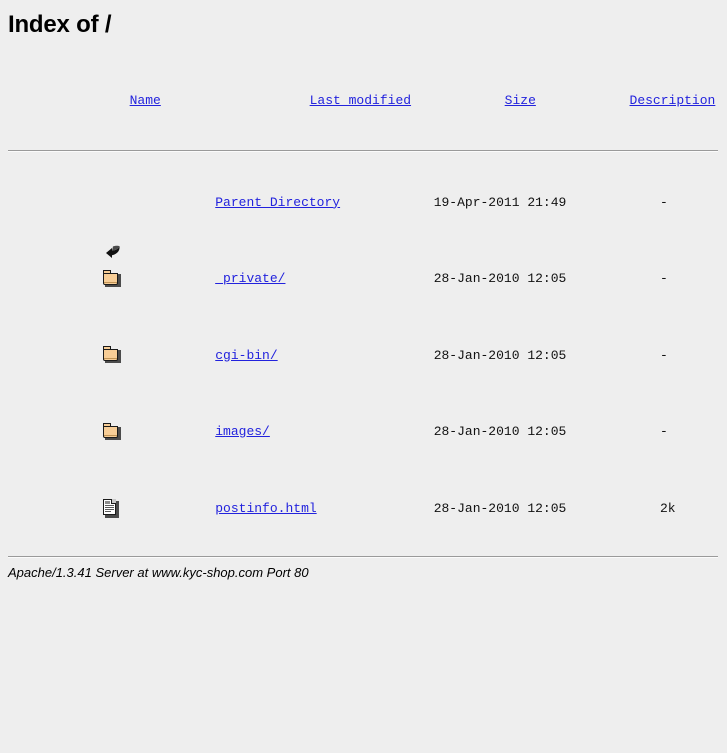 This screenshot has width=727, height=753. What do you see at coordinates (667, 508) in the screenshot?
I see `size-value: 2k` at bounding box center [667, 508].